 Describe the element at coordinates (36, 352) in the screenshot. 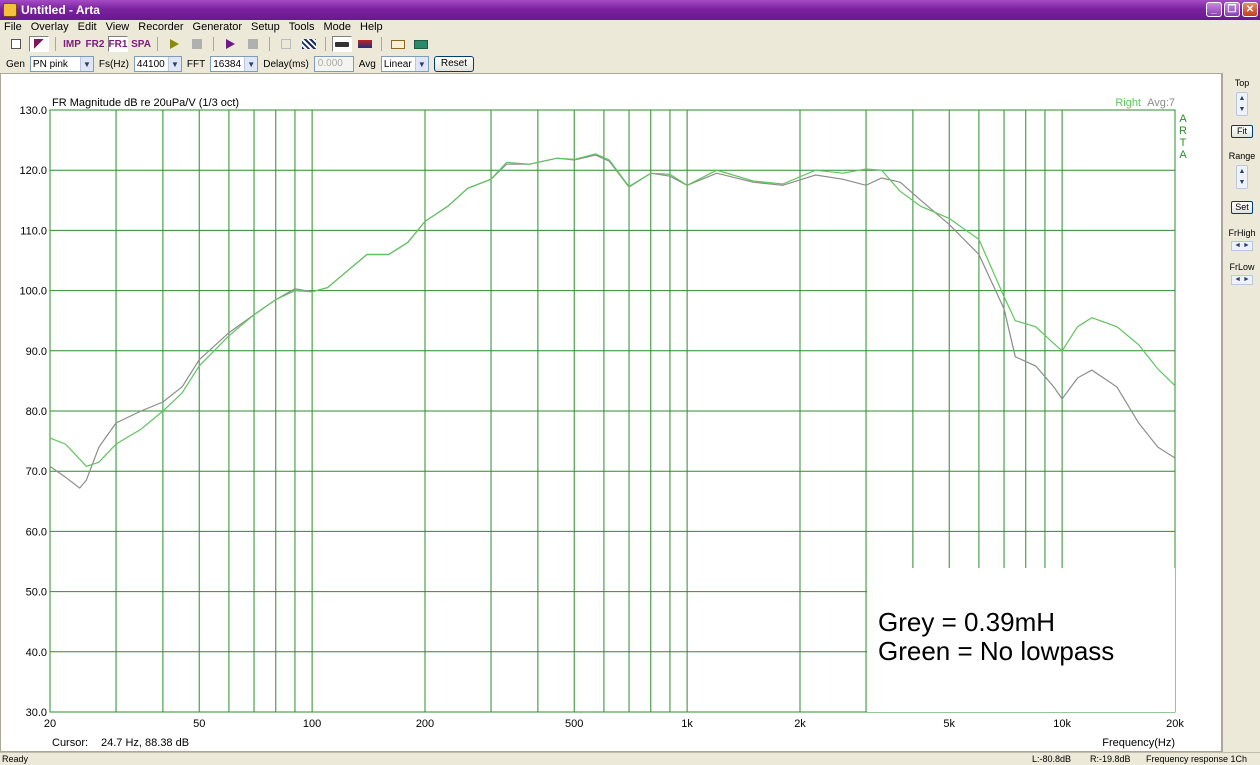

I see `y-tick-label: 90.0` at that location.